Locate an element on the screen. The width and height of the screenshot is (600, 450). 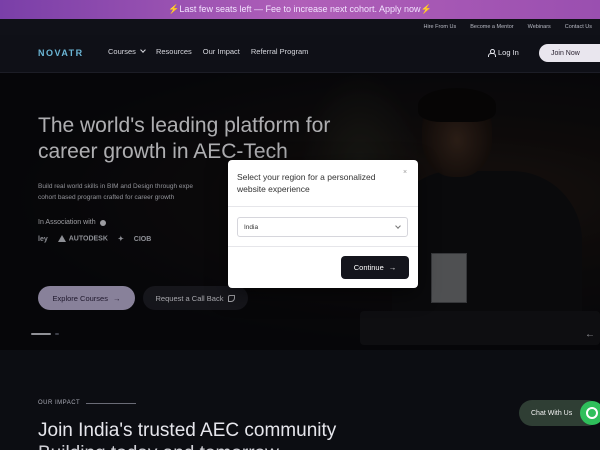
nav-our-impact: Our Impact is located at coordinates (221, 51).